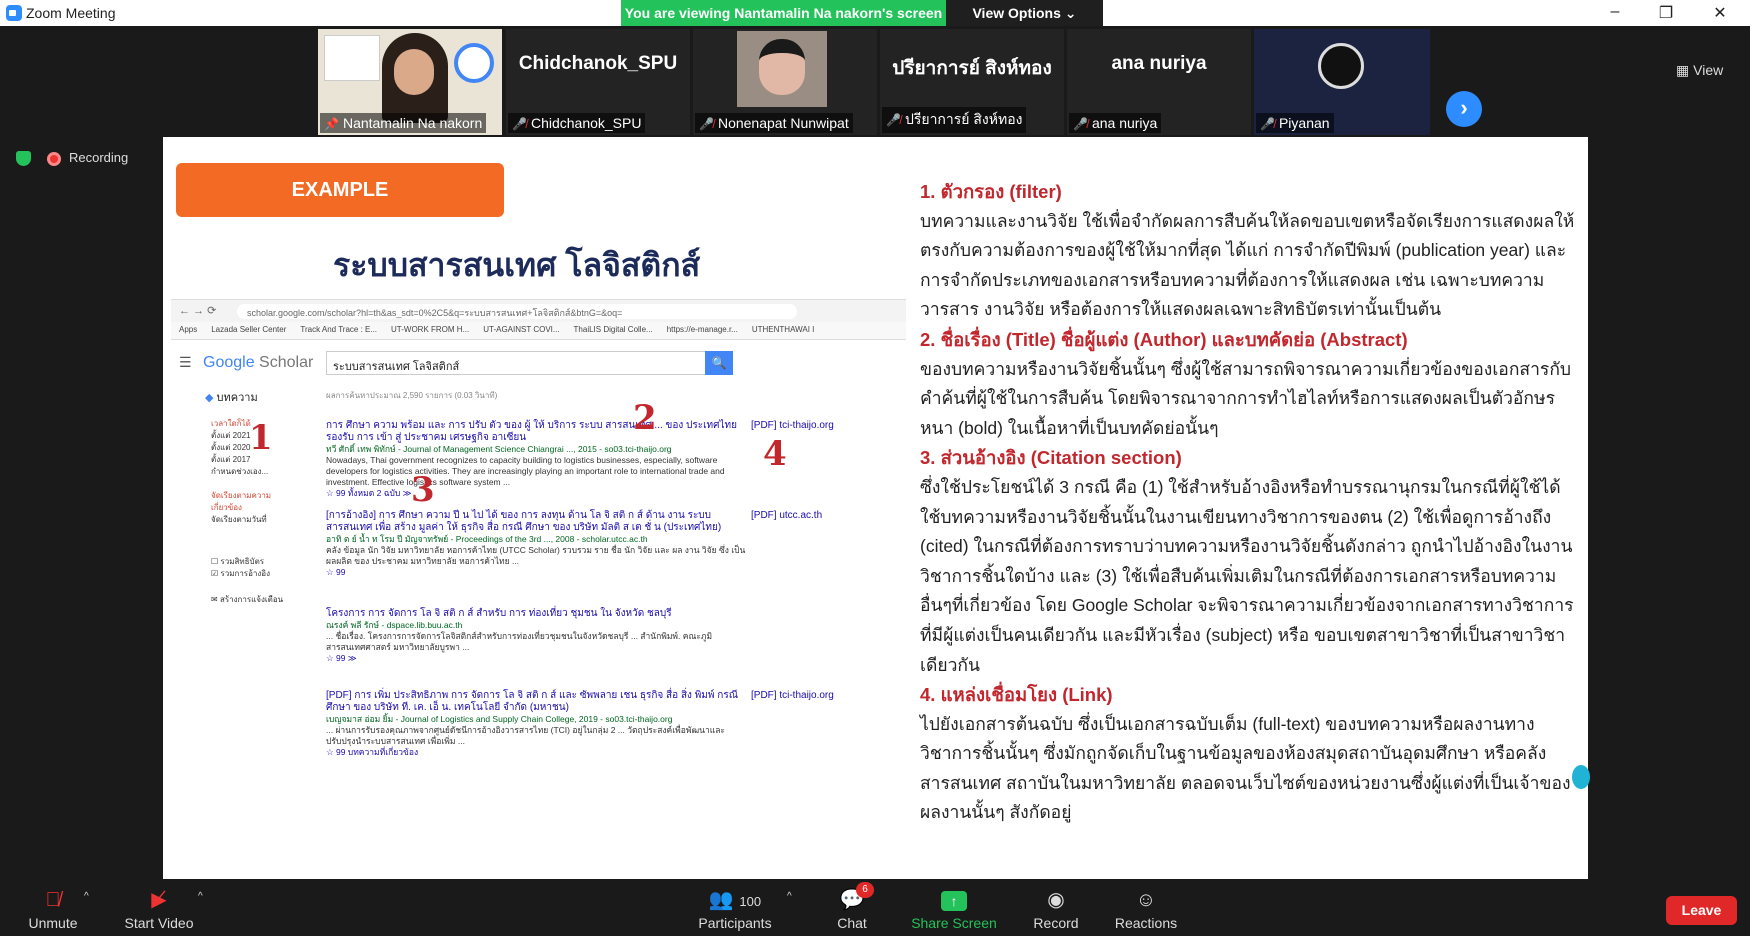  What do you see at coordinates (474, 63) in the screenshot?
I see `google-logo-icon` at bounding box center [474, 63].